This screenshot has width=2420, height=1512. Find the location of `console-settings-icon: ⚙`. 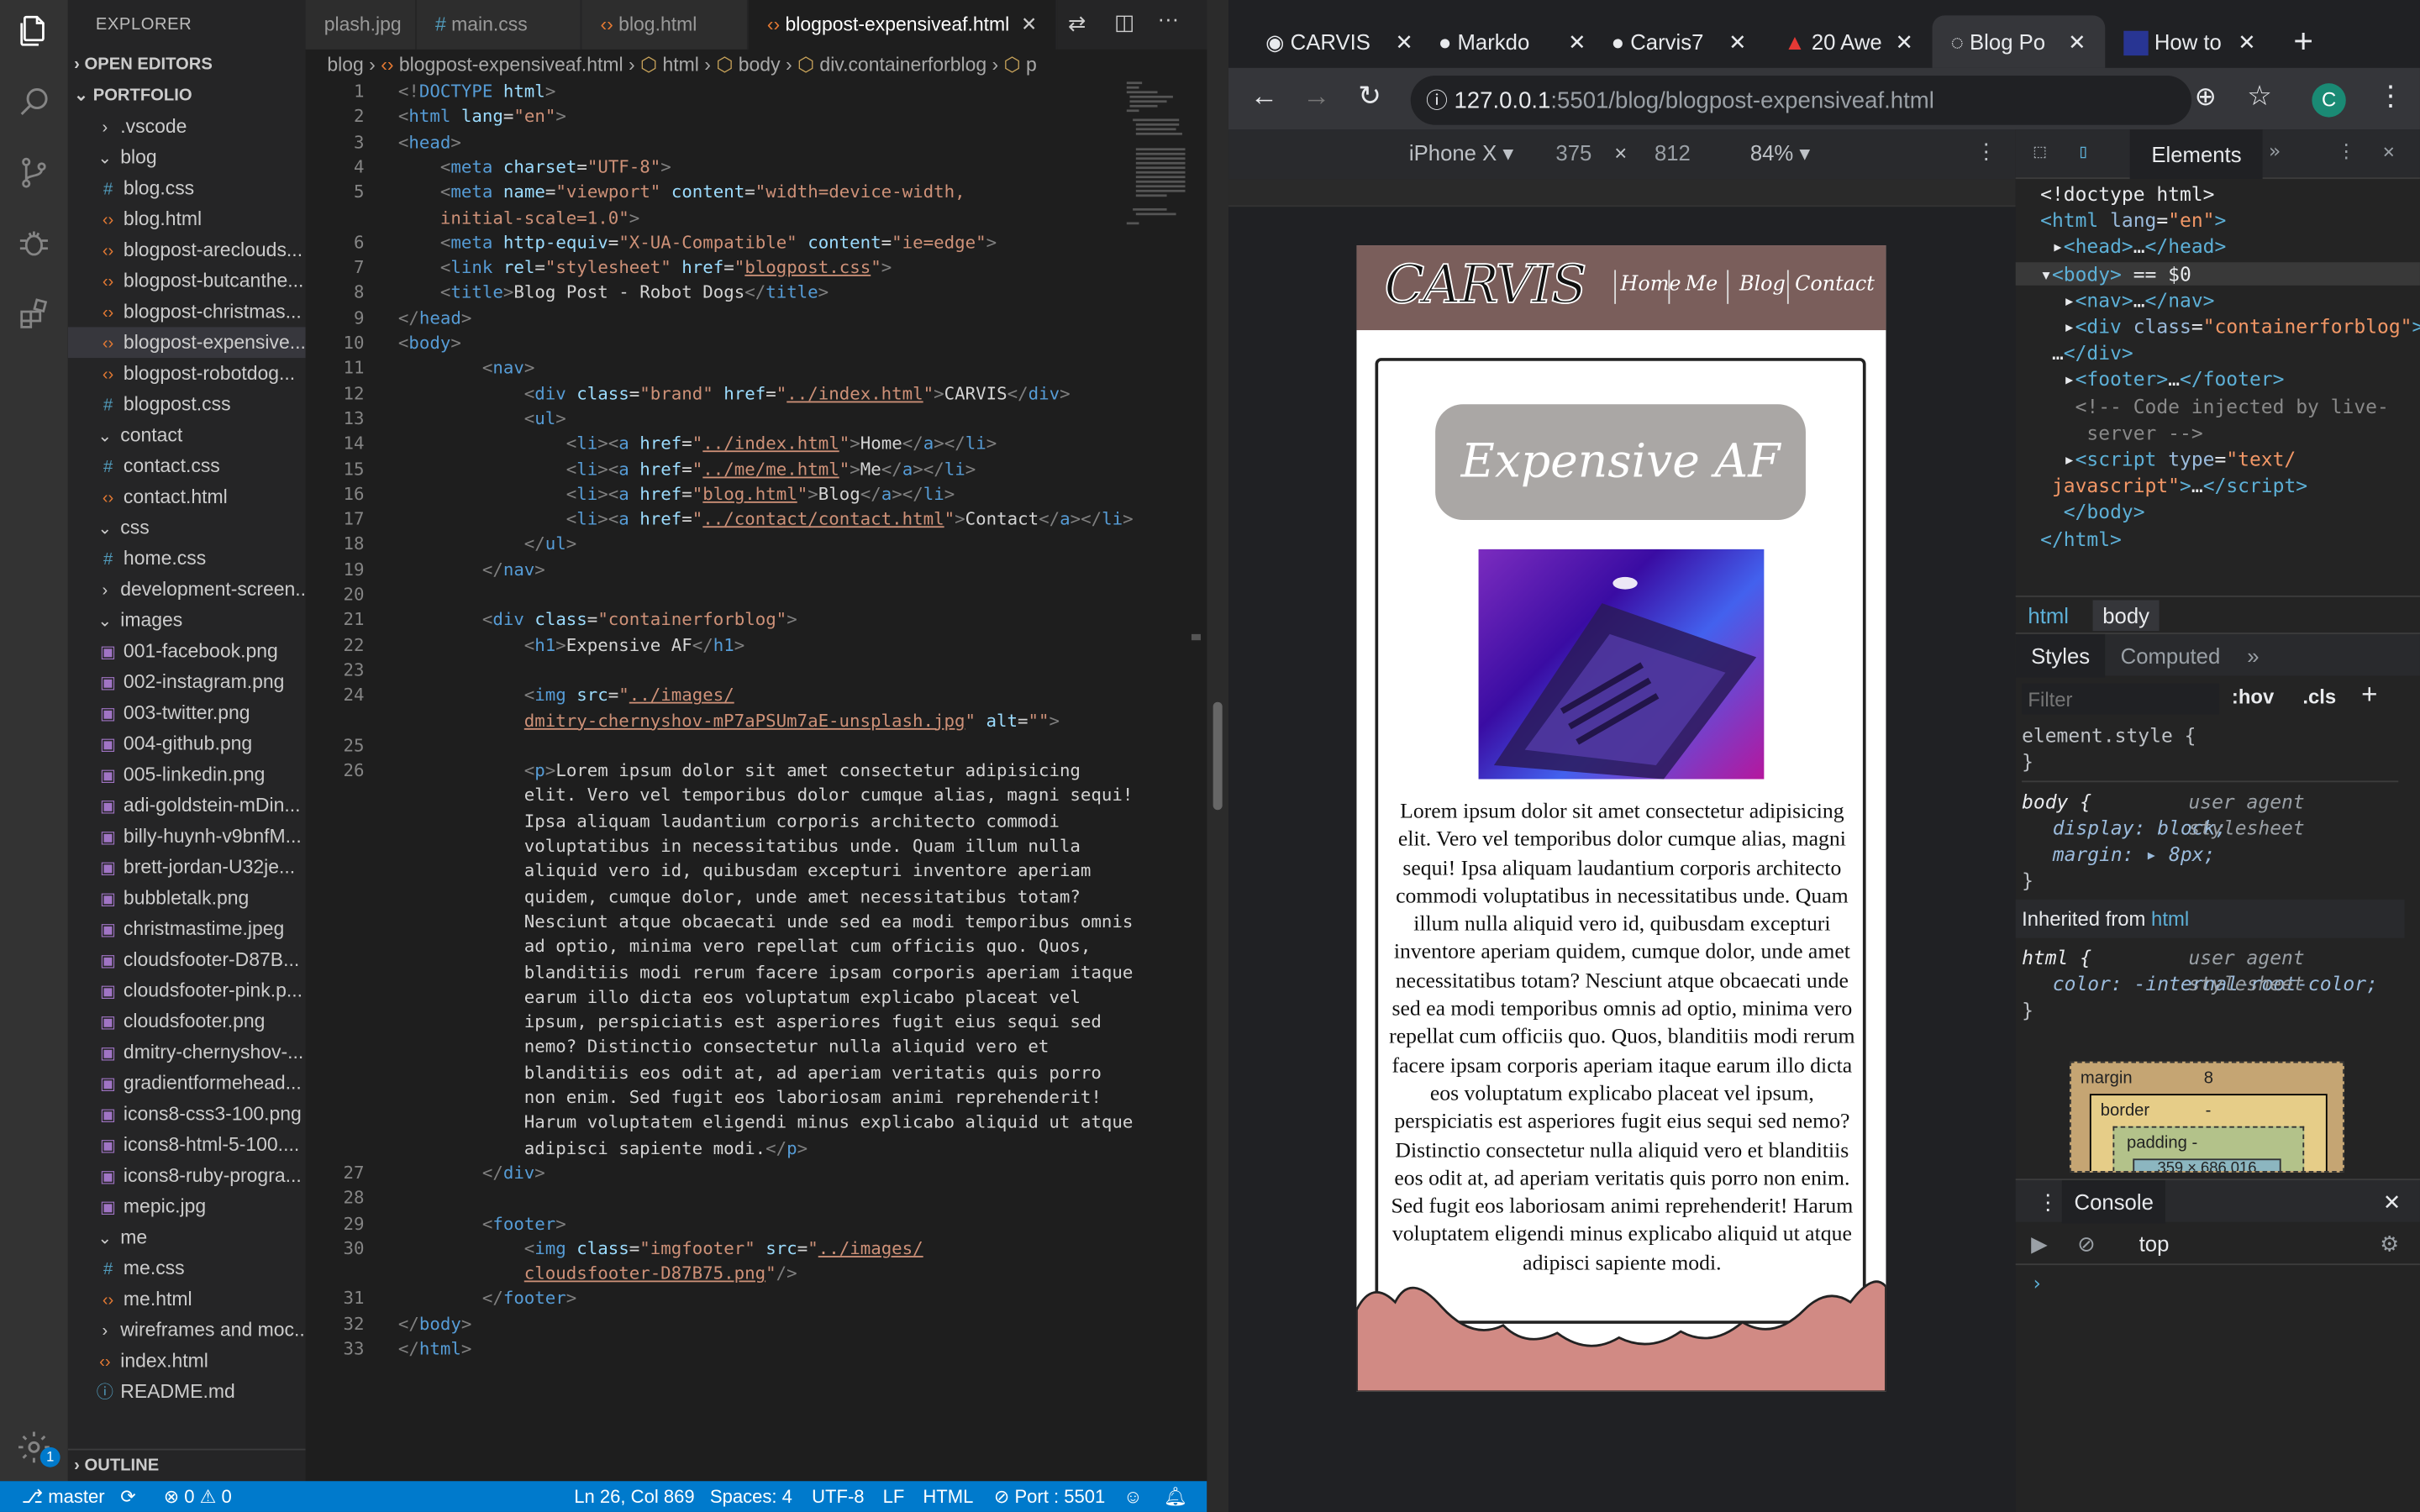

console-settings-icon: ⚙ is located at coordinates (2390, 1243).